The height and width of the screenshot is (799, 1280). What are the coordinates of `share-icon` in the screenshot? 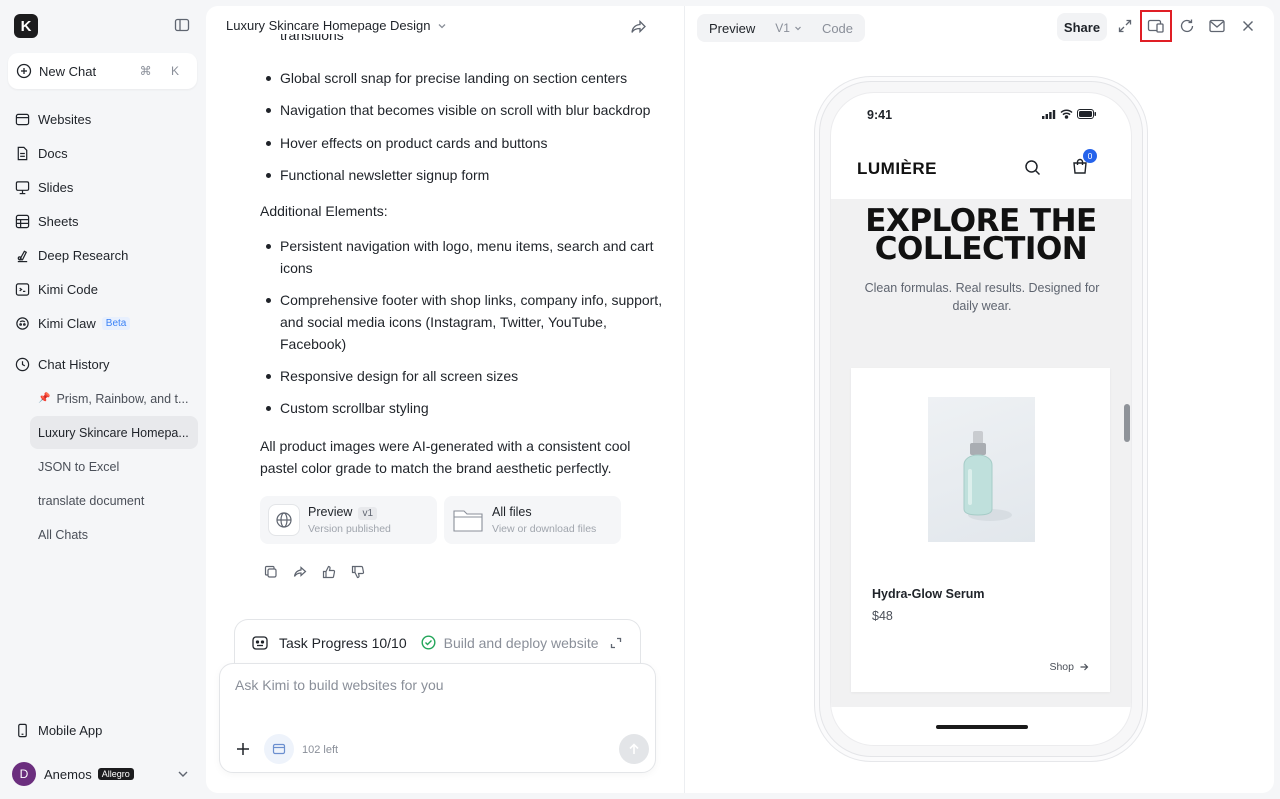 It's located at (300, 572).